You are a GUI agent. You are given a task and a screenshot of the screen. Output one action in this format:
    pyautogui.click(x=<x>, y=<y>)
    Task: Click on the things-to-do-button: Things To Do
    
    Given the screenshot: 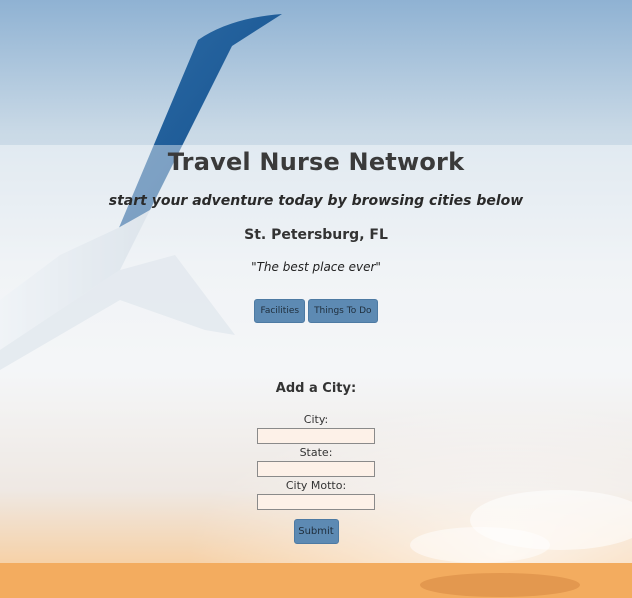 What is the action you would take?
    pyautogui.click(x=343, y=311)
    